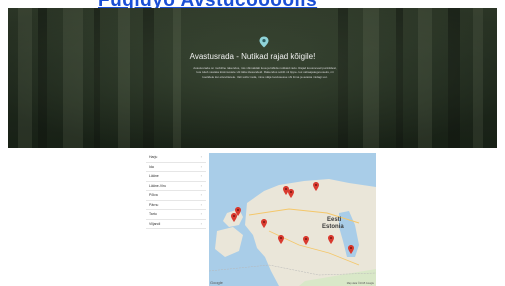 Image resolution: width=505 pixels, height=286 pixels. I want to click on region-item-laane: Lääne ›, so click(176, 177).